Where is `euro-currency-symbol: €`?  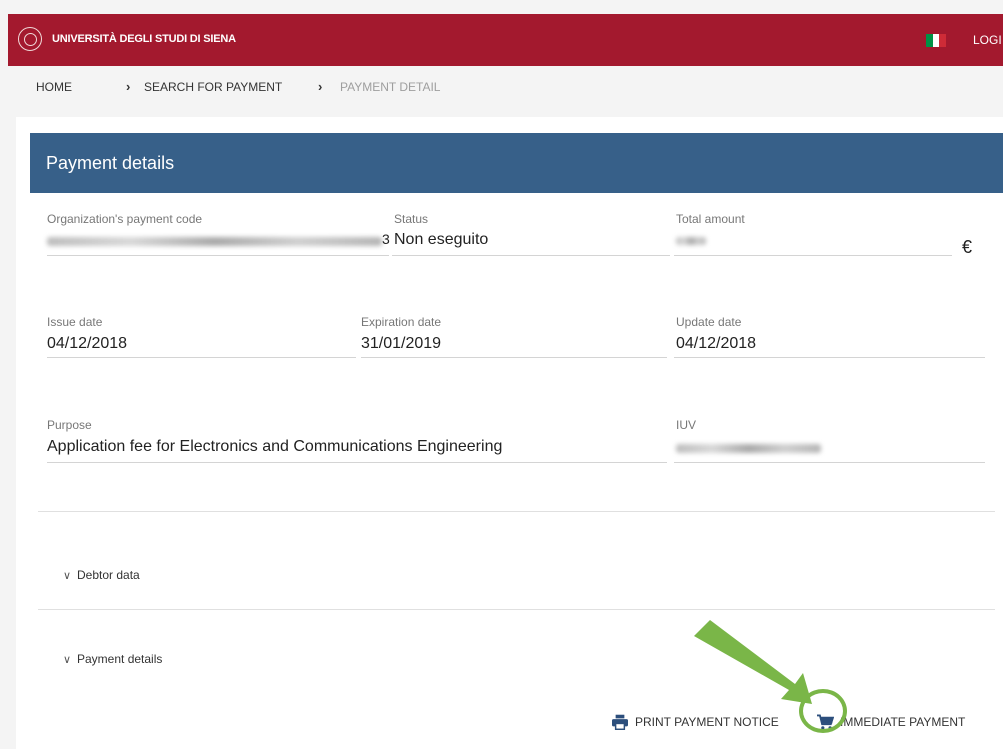
euro-currency-symbol: € is located at coordinates (967, 247).